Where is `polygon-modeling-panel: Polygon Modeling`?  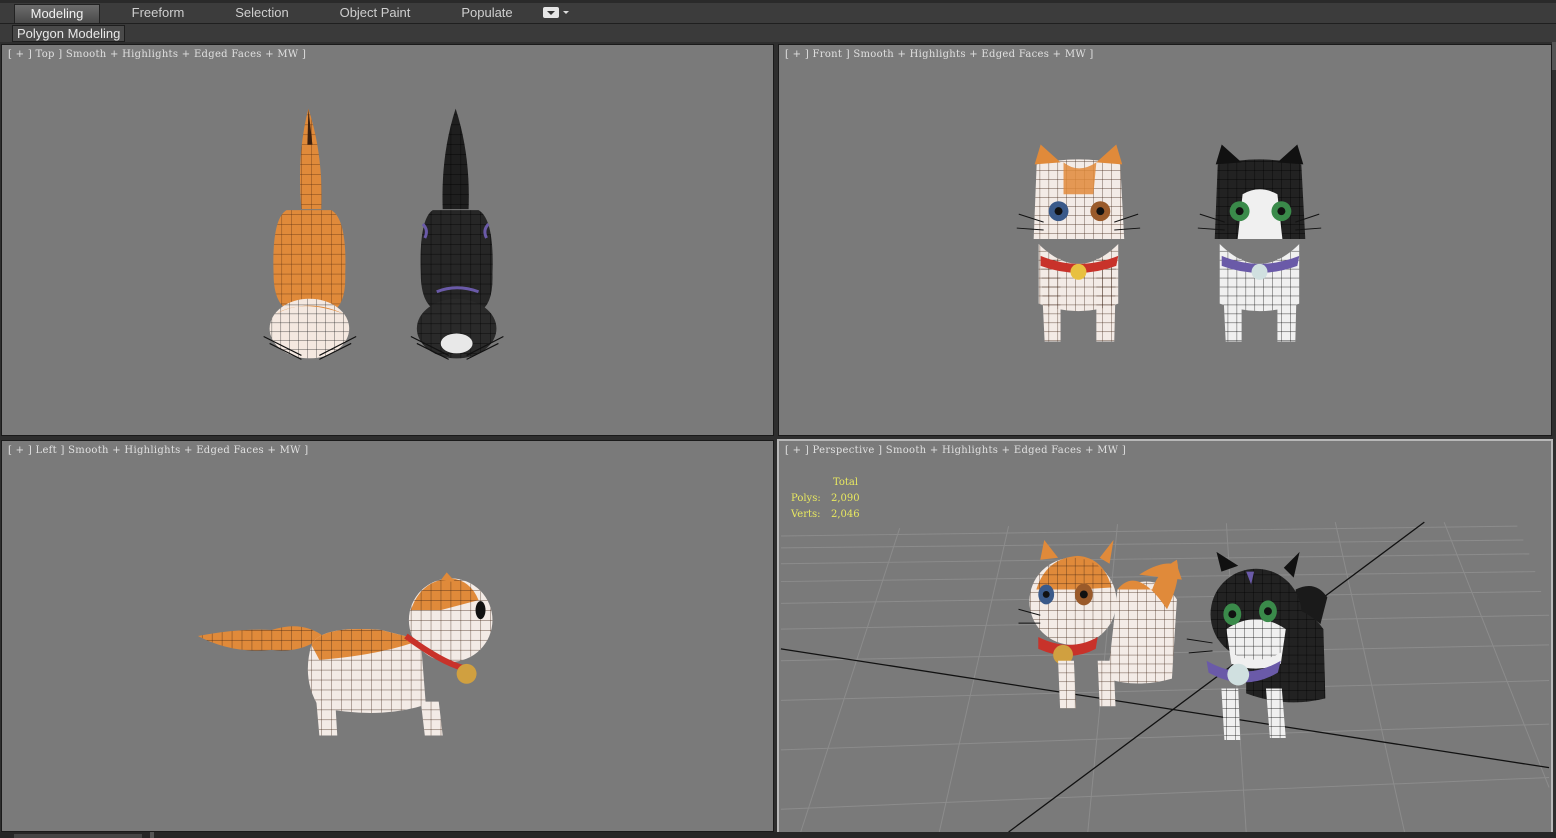
polygon-modeling-panel: Polygon Modeling is located at coordinates (69, 33).